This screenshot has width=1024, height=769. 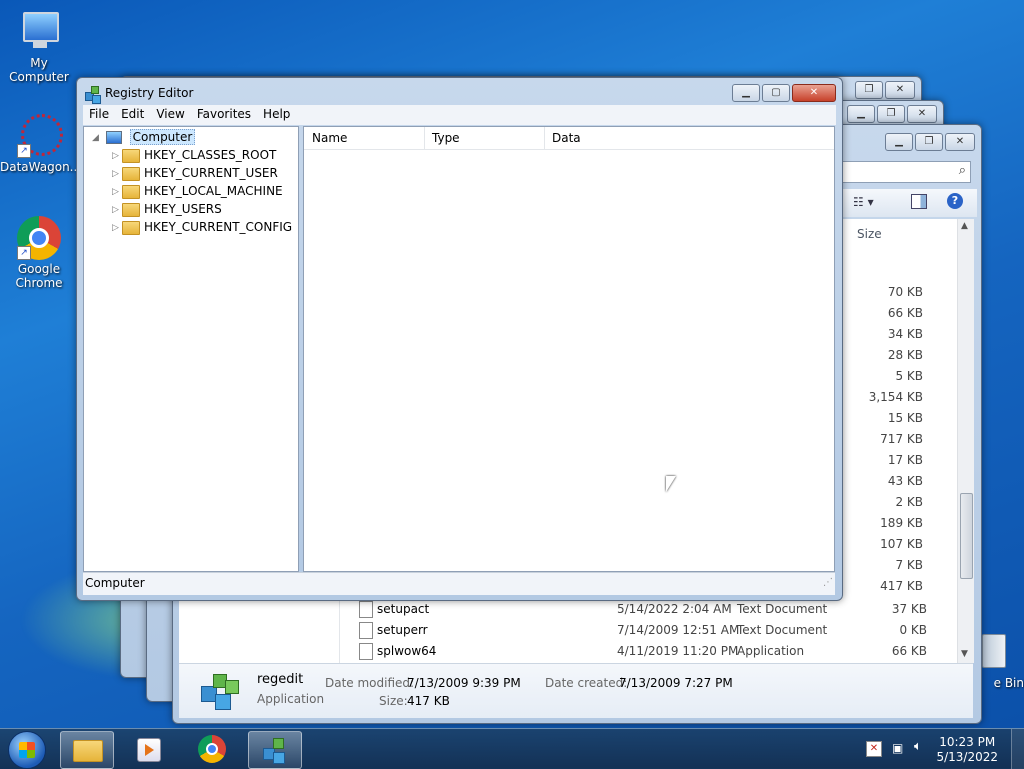 What do you see at coordinates (863, 202) in the screenshot?
I see `view-options-icon: ☷ ▾` at bounding box center [863, 202].